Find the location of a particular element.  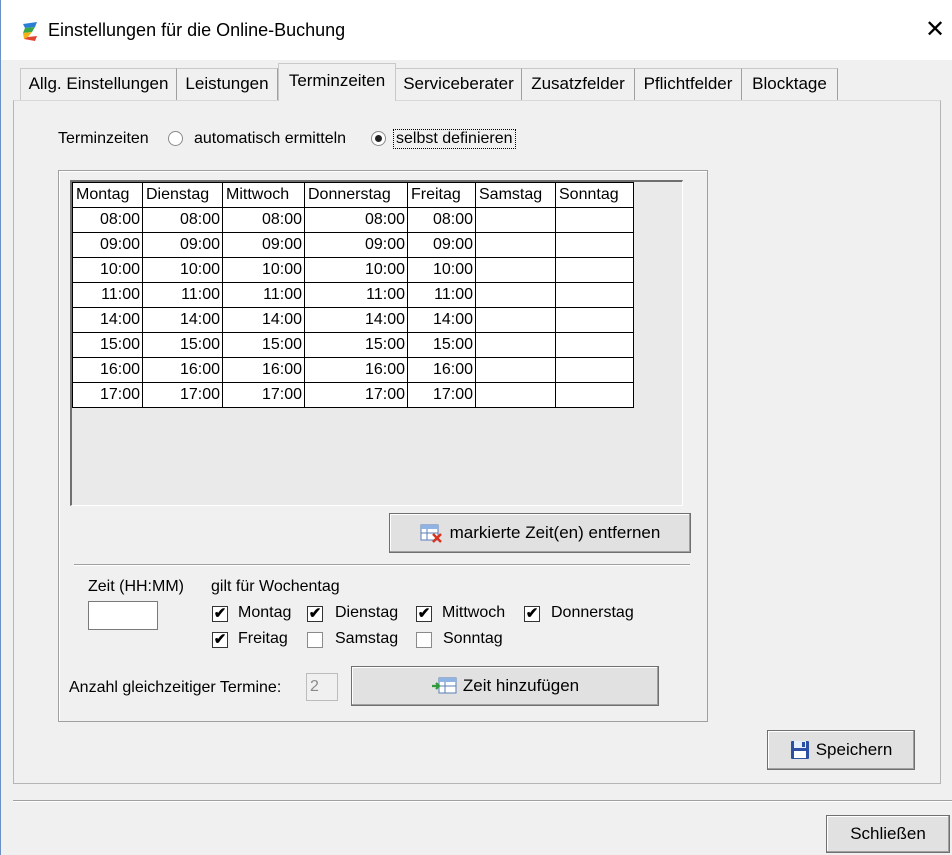

checkbox-sonntag is located at coordinates (424, 640).